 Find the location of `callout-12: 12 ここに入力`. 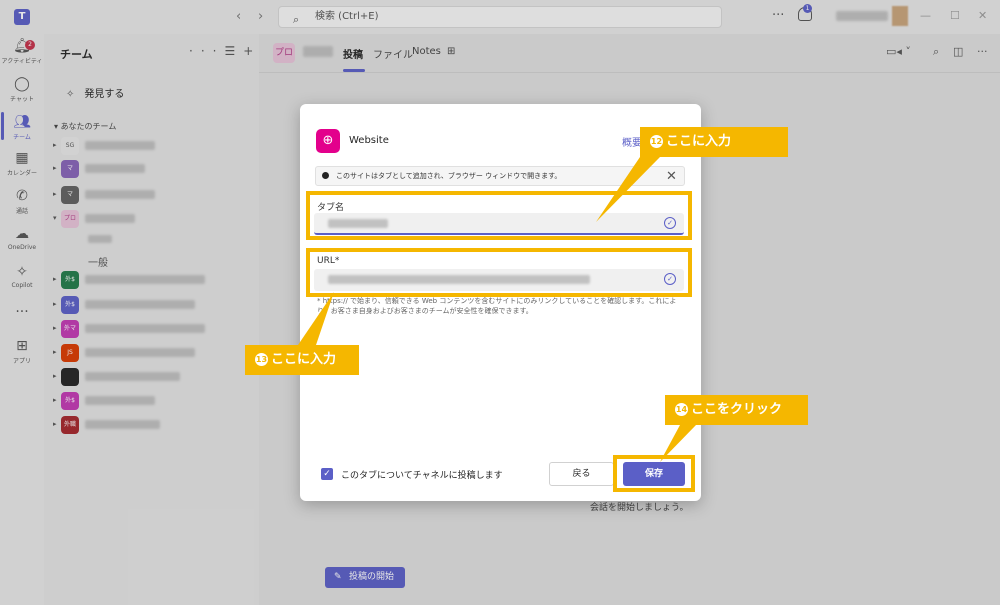

callout-12: 12 ここに入力 is located at coordinates (714, 142).